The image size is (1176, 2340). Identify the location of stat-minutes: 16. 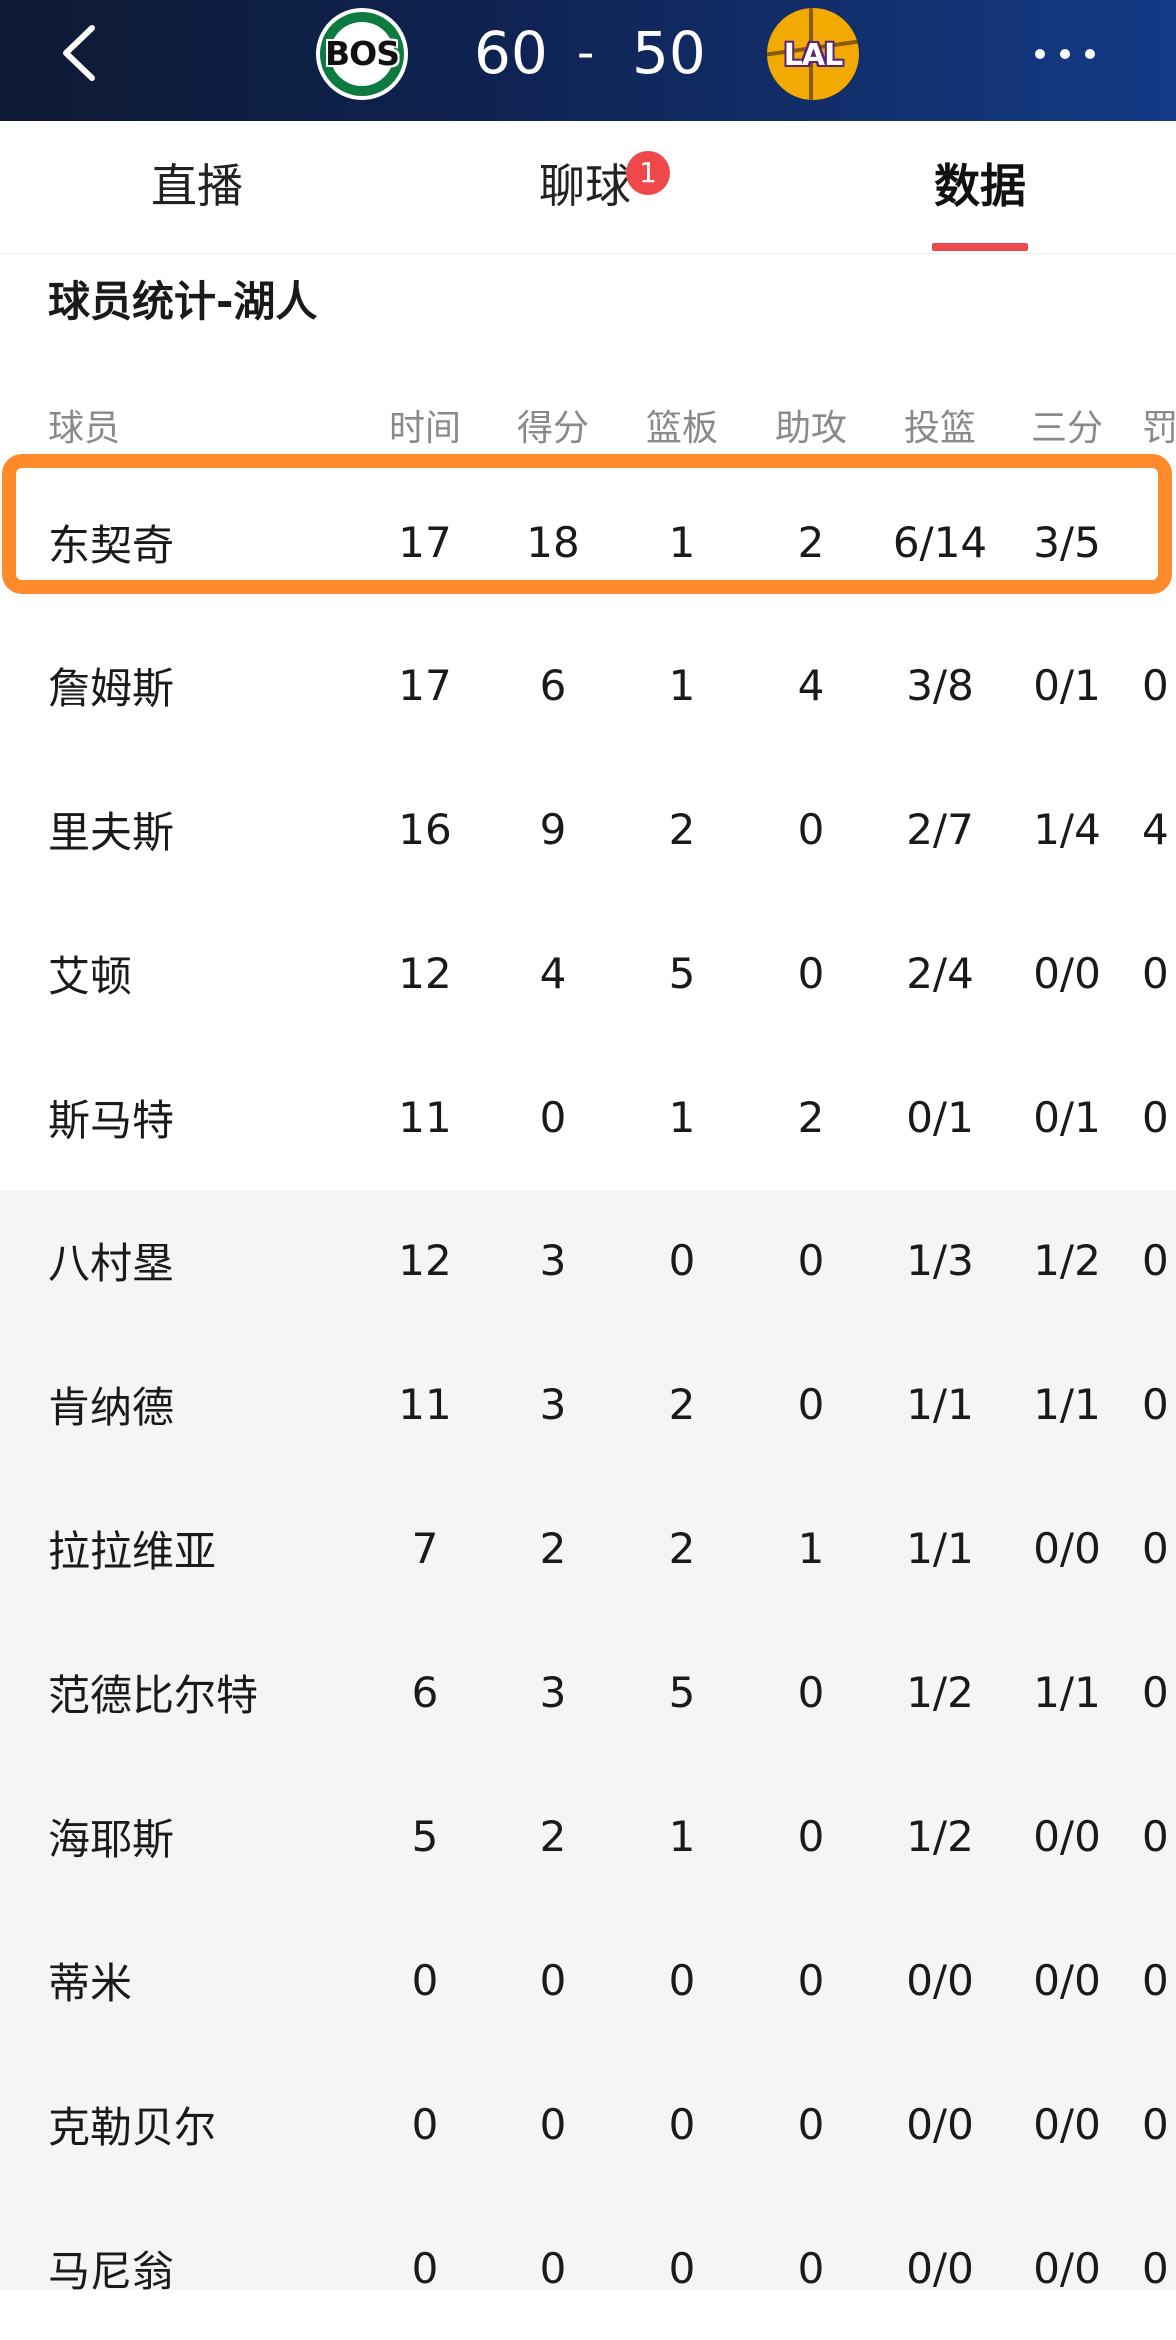
(425, 829).